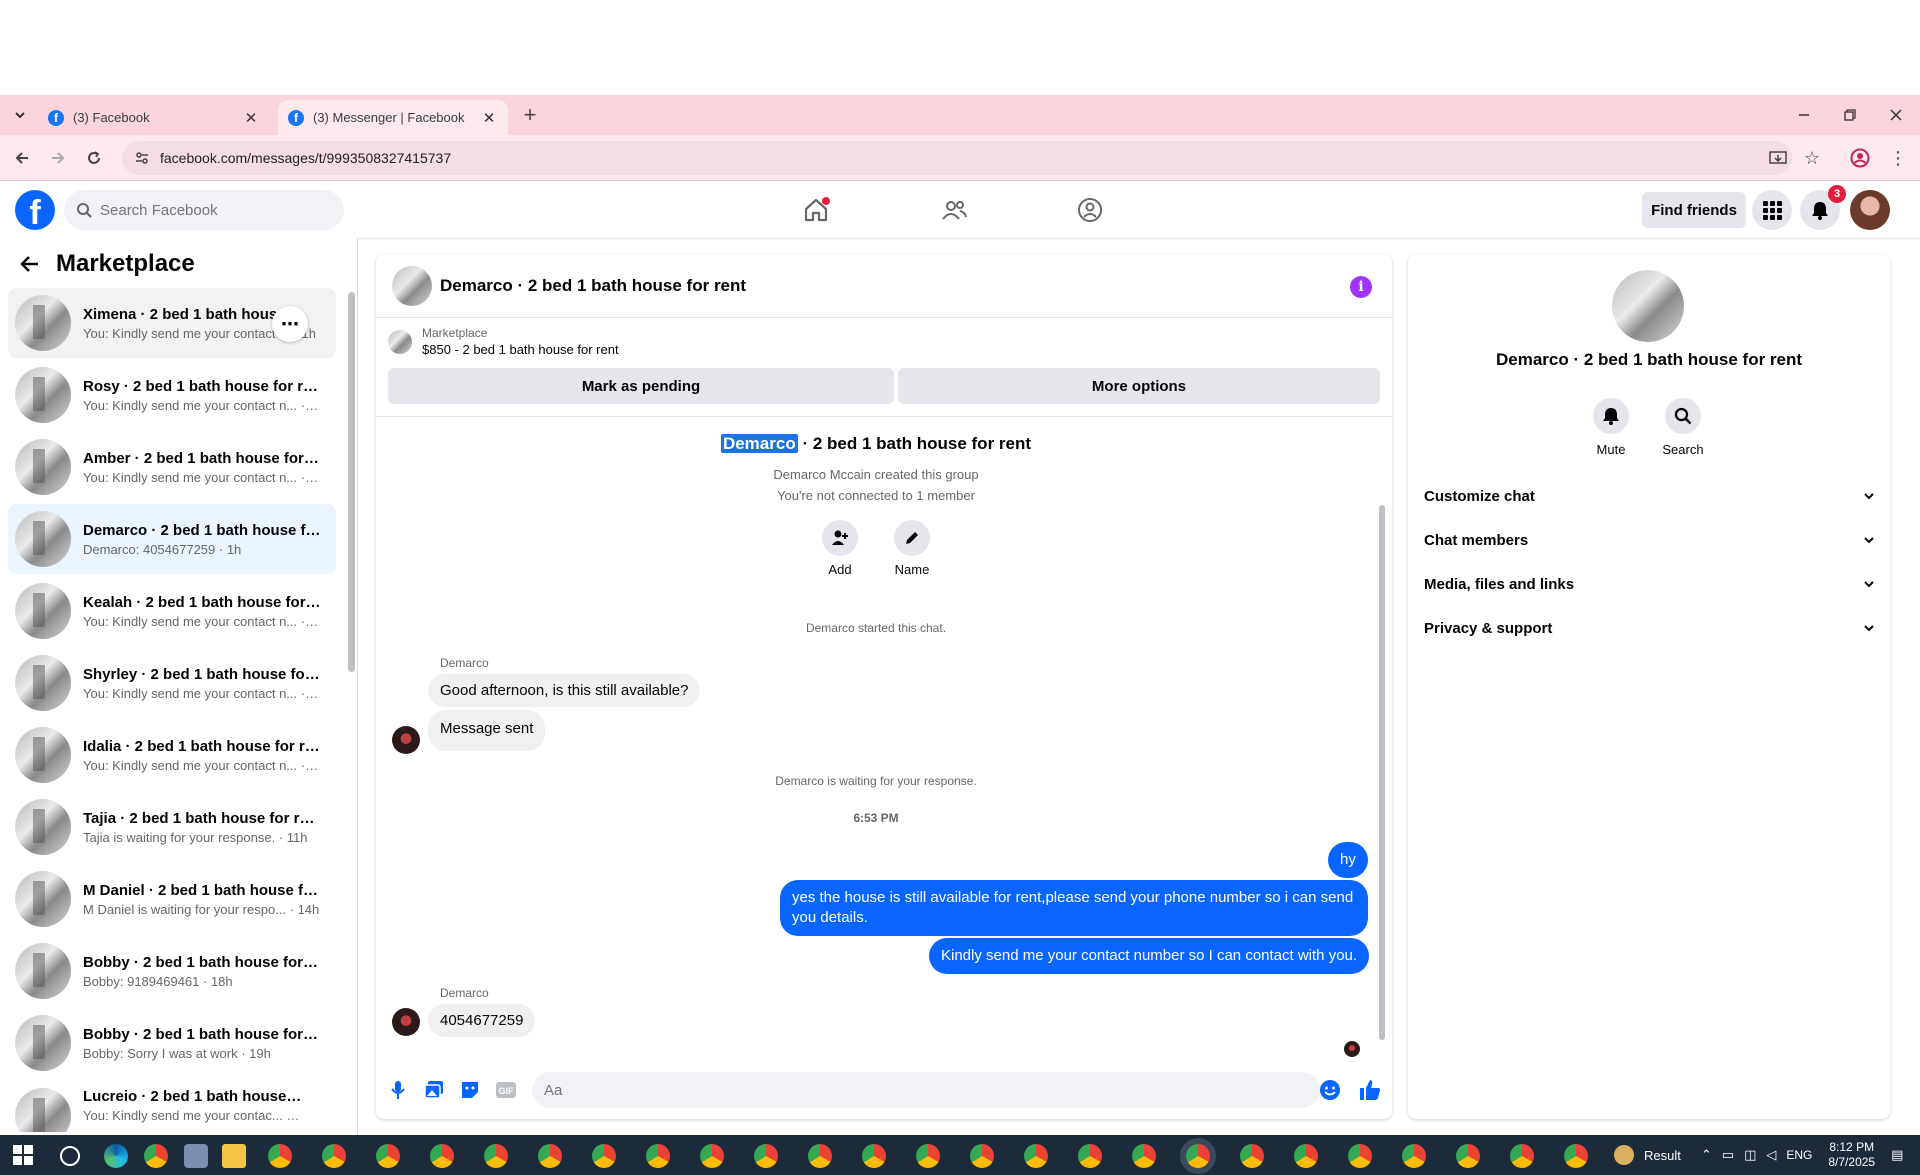  Describe the element at coordinates (1650, 496) in the screenshot. I see `customize-chat-section: Customize chat` at that location.